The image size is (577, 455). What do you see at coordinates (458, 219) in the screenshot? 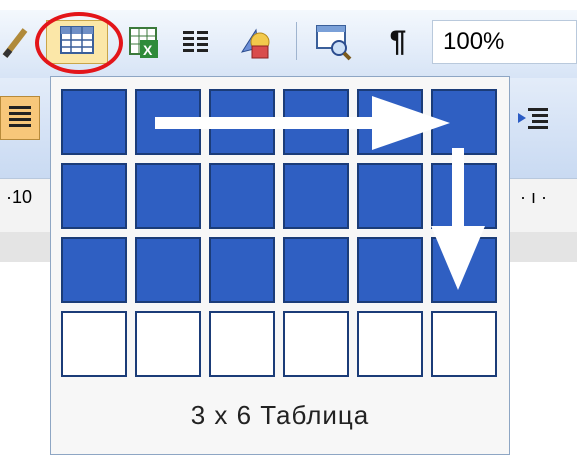
I see `arrow-down` at bounding box center [458, 219].